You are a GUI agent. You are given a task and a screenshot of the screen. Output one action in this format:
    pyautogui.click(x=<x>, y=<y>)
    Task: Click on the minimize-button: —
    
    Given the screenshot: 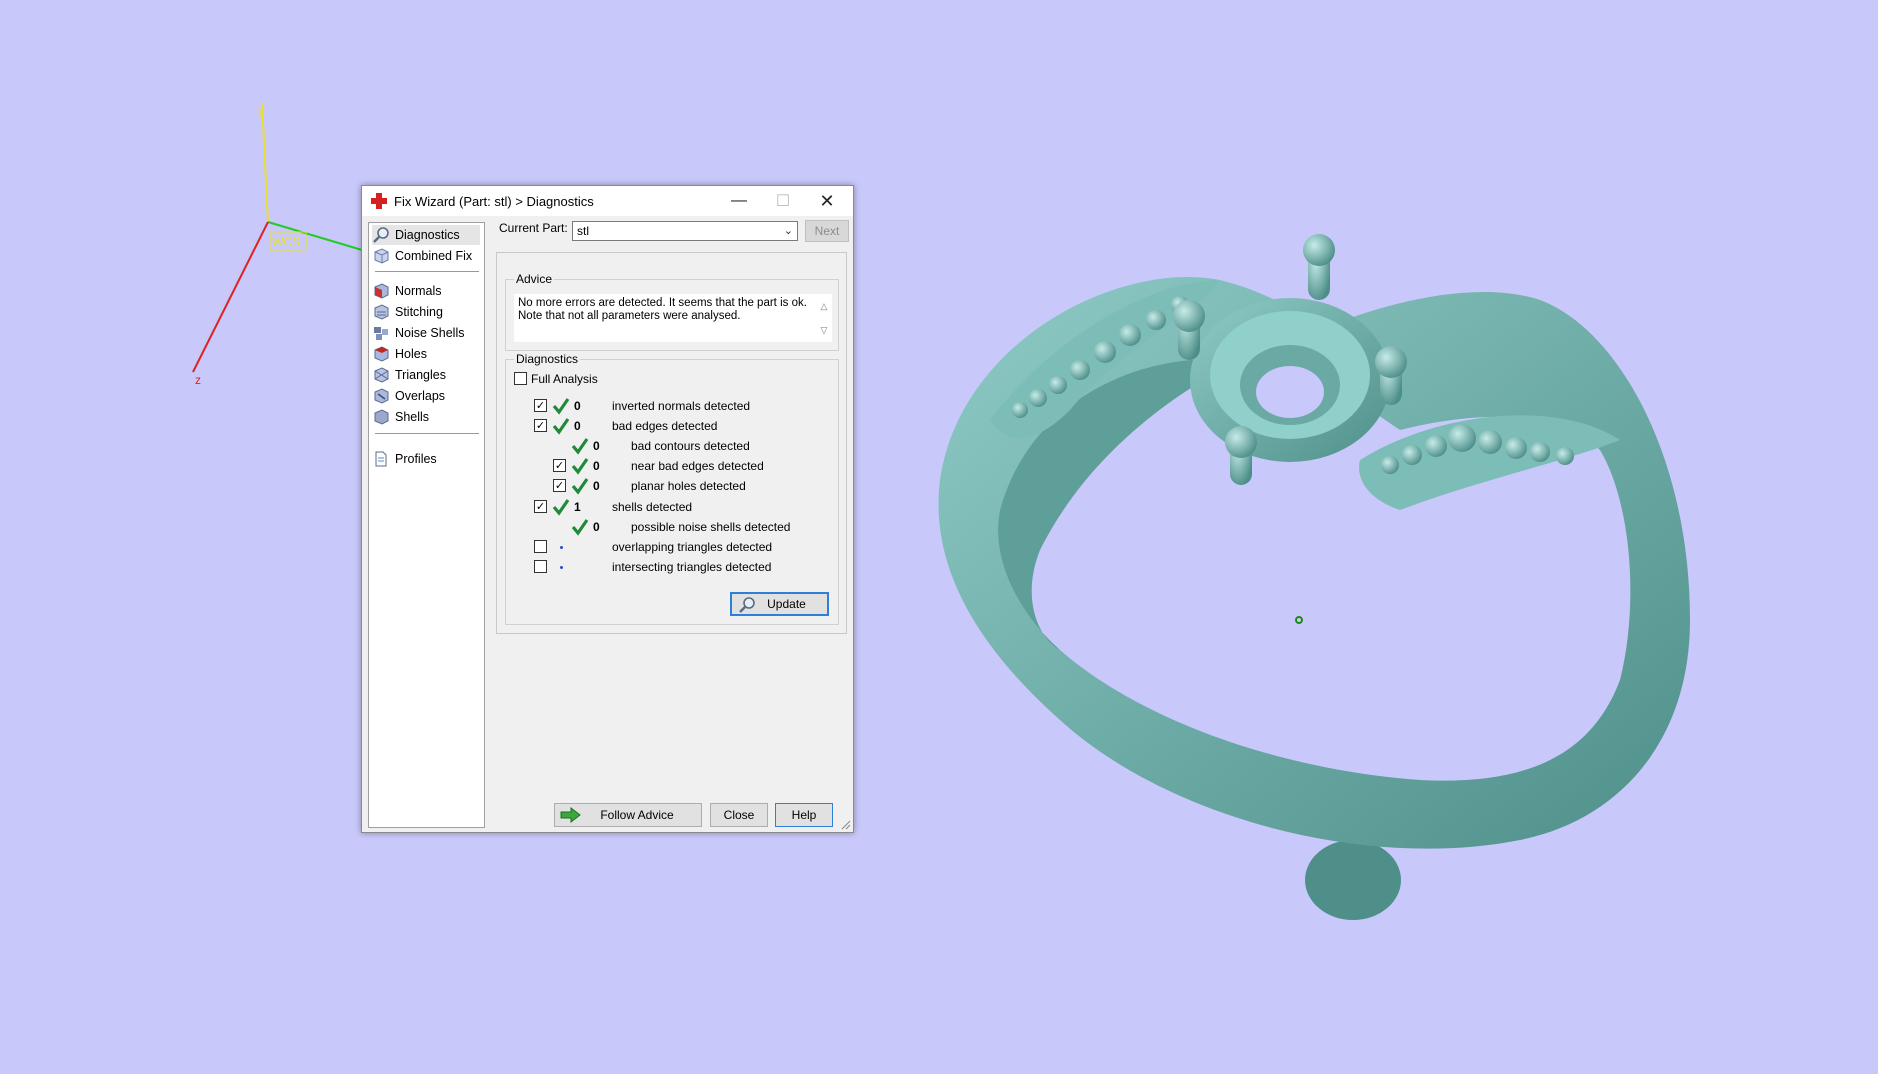 What is the action you would take?
    pyautogui.click(x=739, y=201)
    